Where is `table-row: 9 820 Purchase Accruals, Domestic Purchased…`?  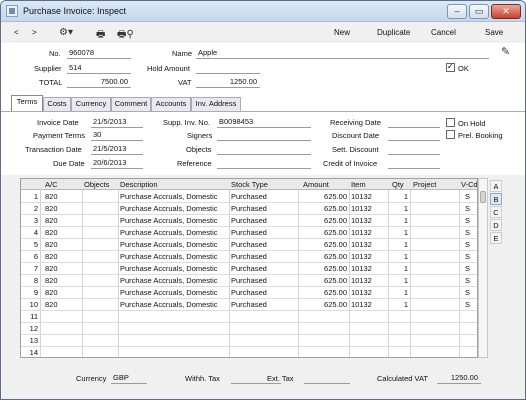
table-row: 9 820 Purchase Accruals, Domestic Purchased… is located at coordinates (249, 293).